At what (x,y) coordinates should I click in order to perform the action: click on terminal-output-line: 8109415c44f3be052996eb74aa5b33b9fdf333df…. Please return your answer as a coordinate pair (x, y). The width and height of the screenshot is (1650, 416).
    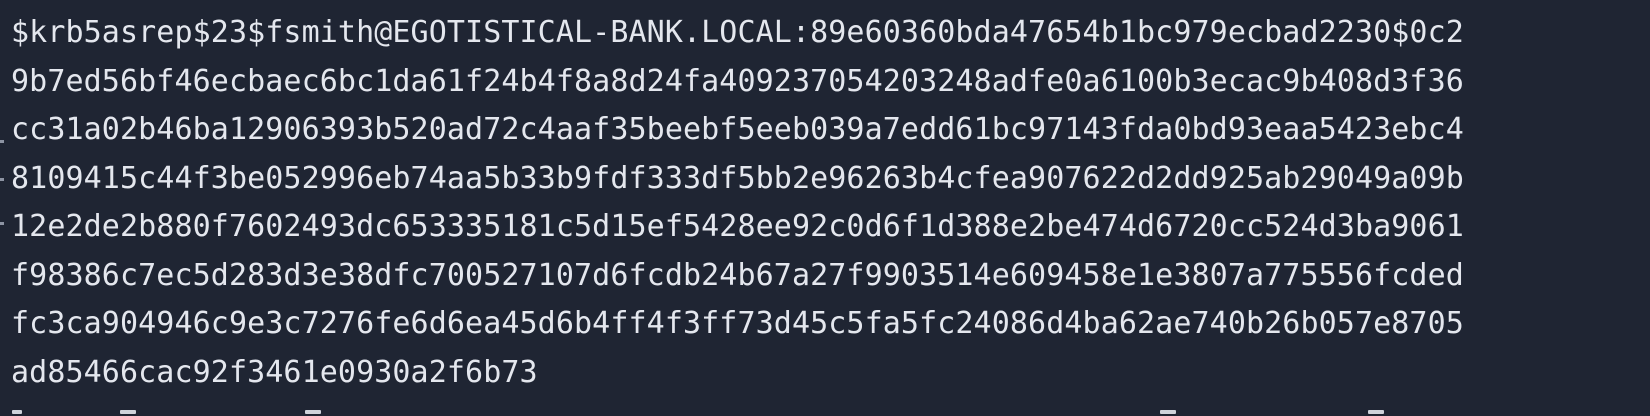
    Looking at the image, I should click on (737, 178).